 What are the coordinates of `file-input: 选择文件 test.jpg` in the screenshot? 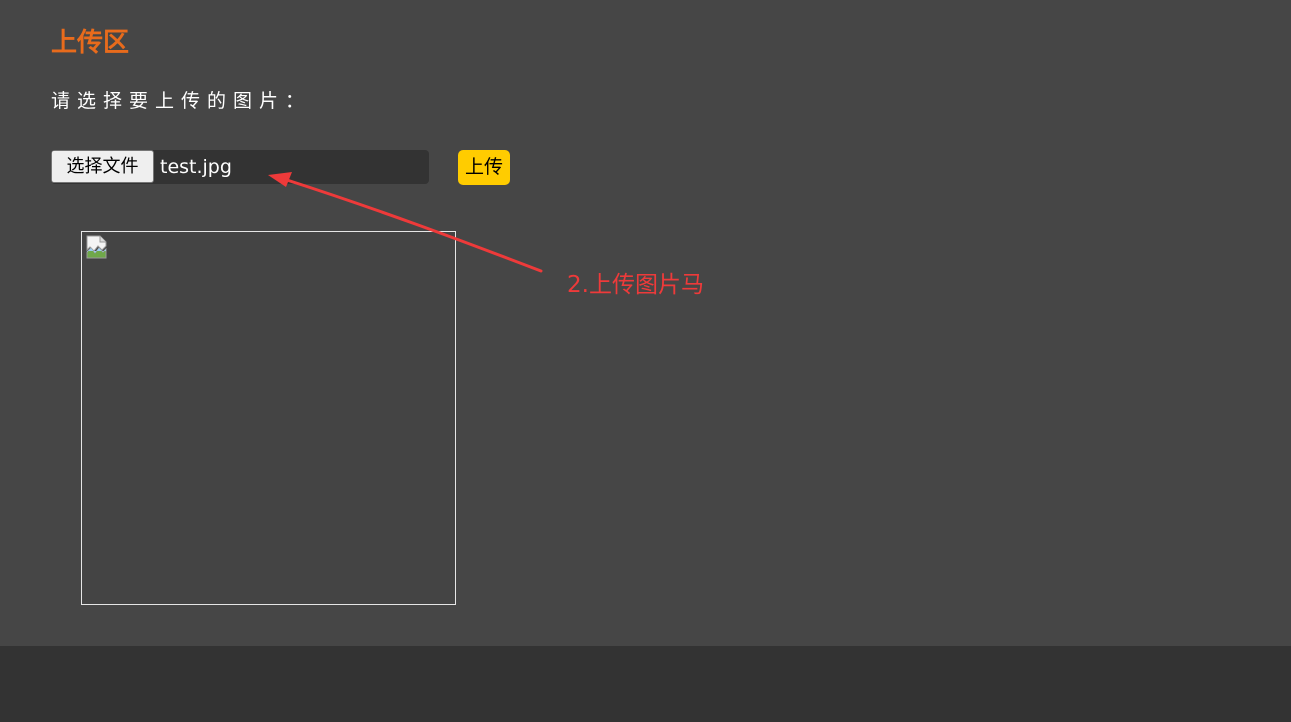 It's located at (240, 167).